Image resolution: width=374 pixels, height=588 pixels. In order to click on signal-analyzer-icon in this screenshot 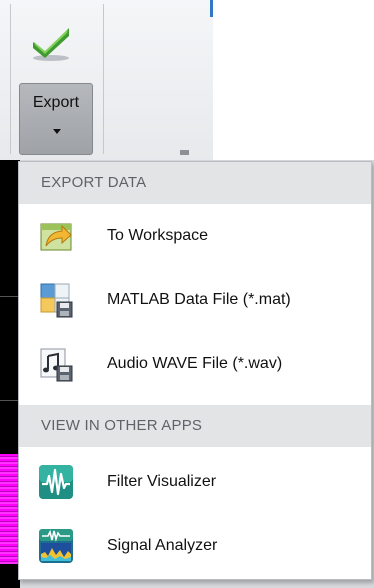, I will do `click(56, 546)`.